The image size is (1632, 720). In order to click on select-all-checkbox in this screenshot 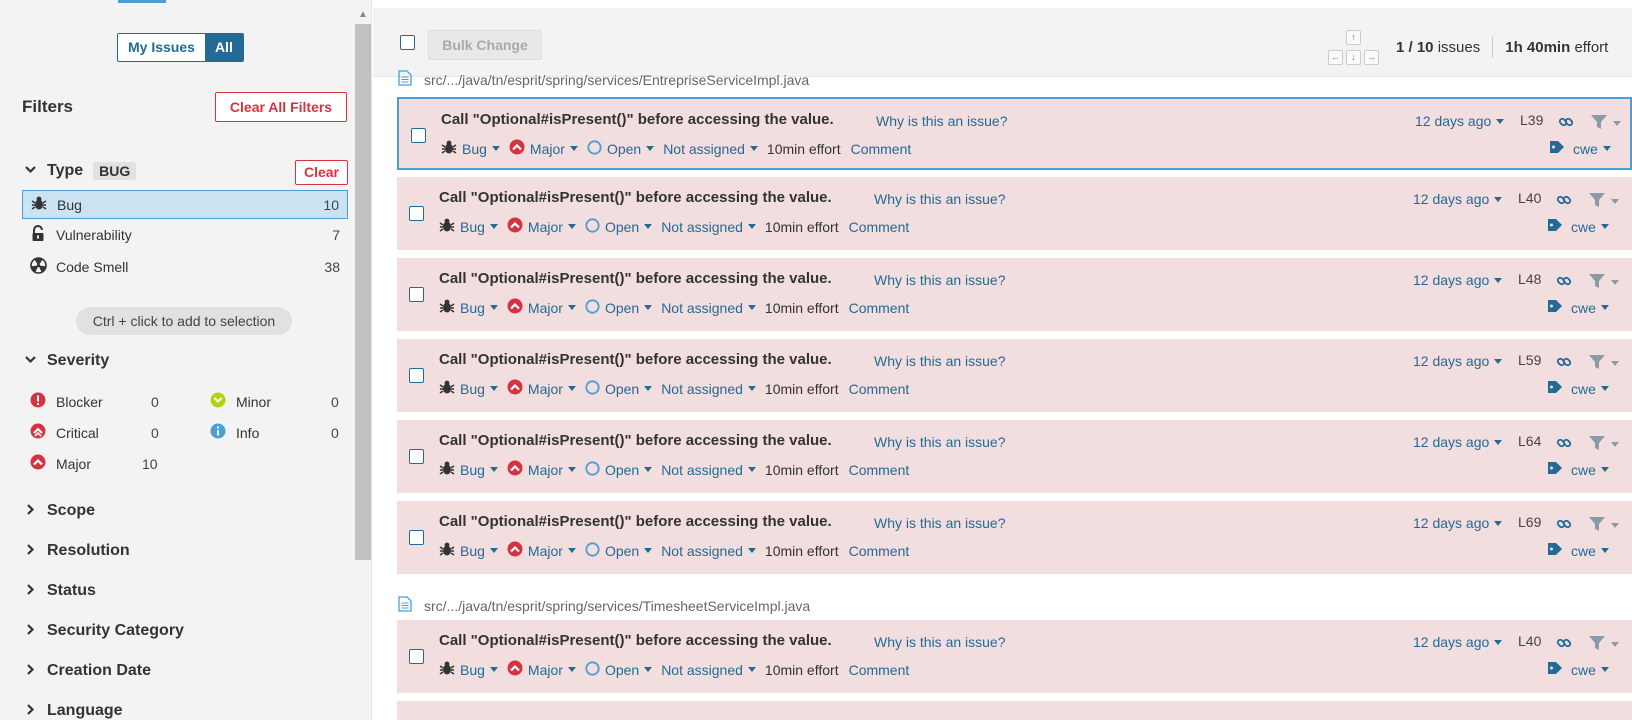, I will do `click(407, 42)`.